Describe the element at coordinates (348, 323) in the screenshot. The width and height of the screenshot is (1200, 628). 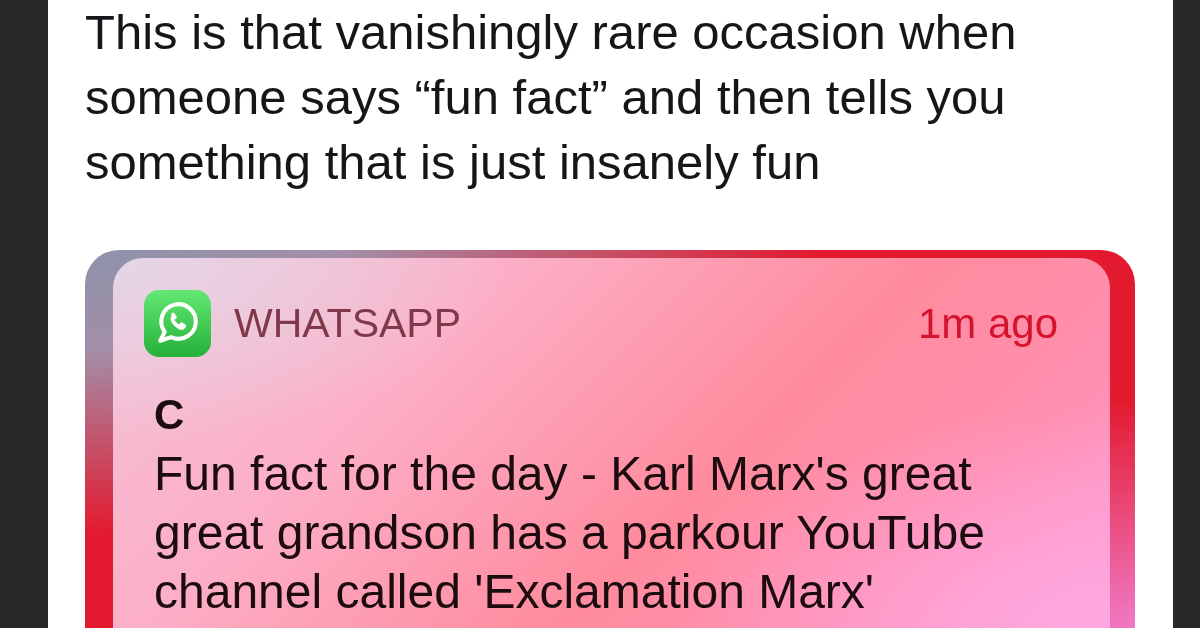
I see `app-name: WHATSAPP` at that location.